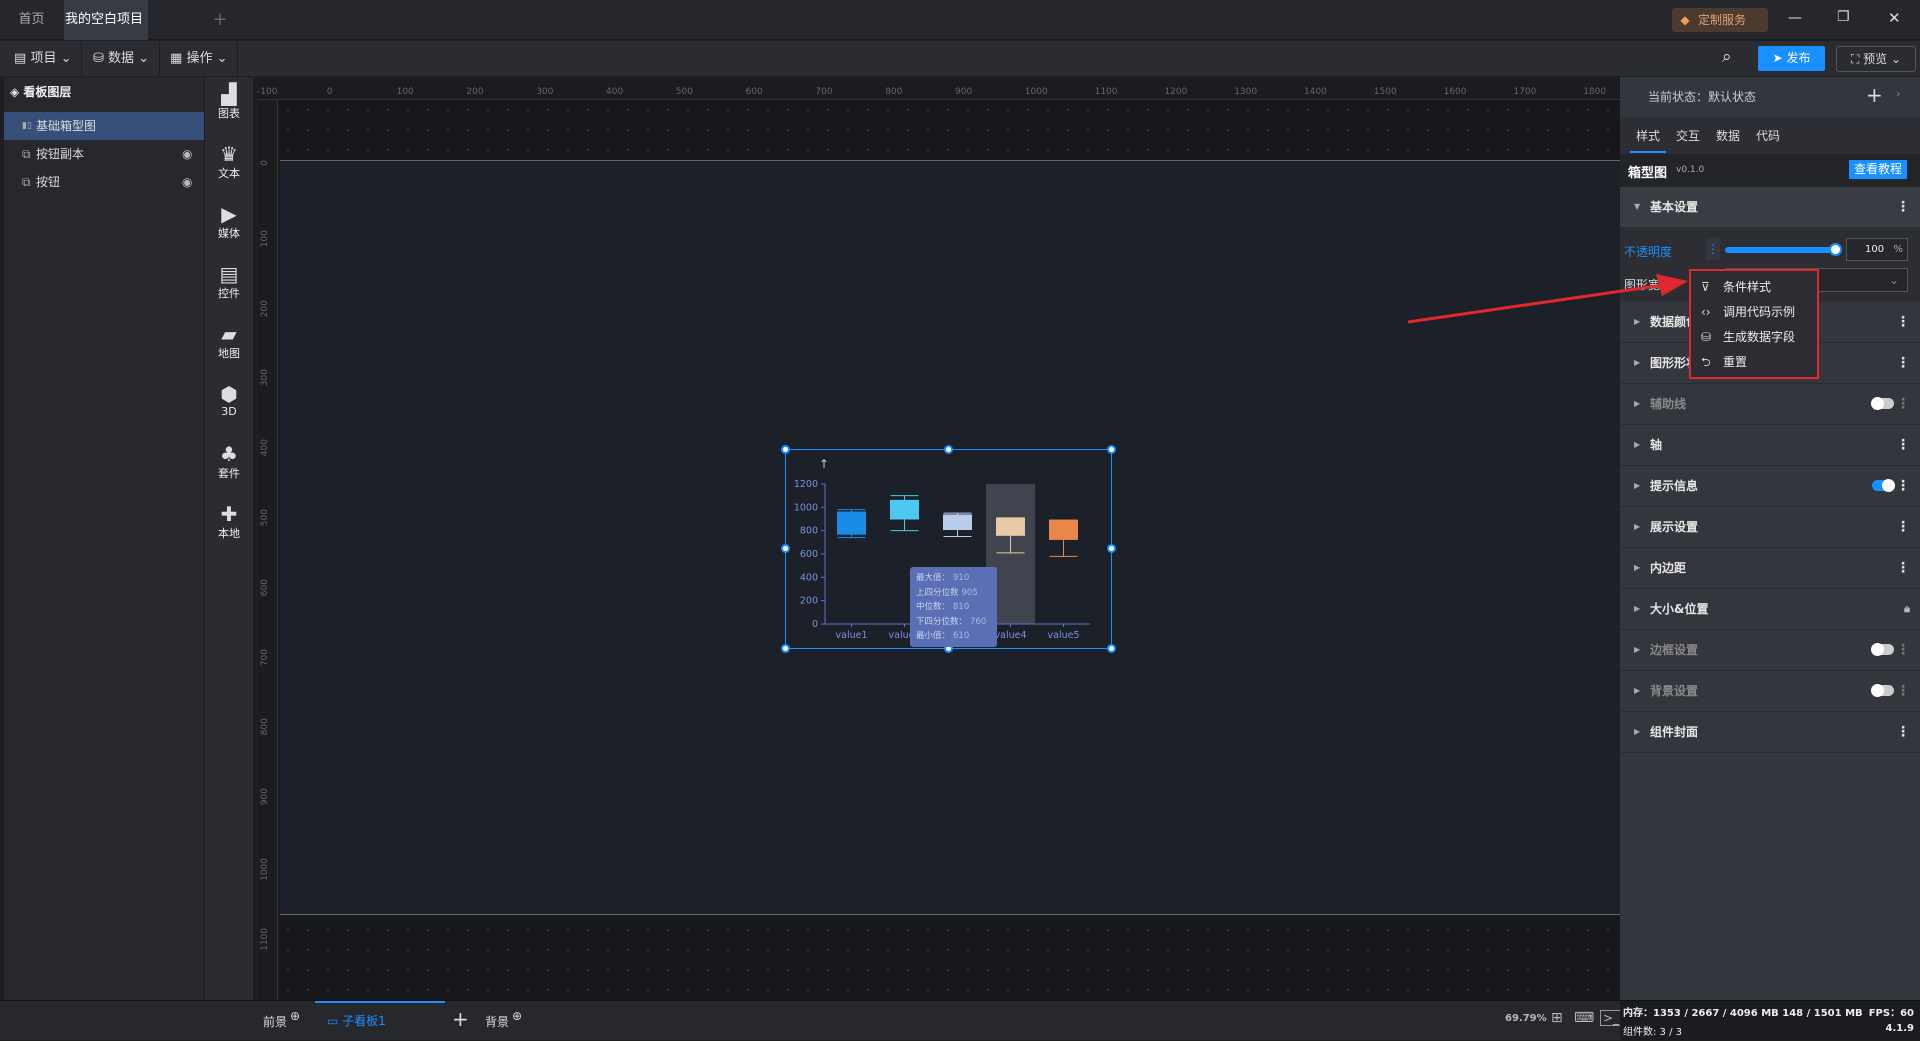  Describe the element at coordinates (1835, 249) in the screenshot. I see `slider-thumb` at that location.